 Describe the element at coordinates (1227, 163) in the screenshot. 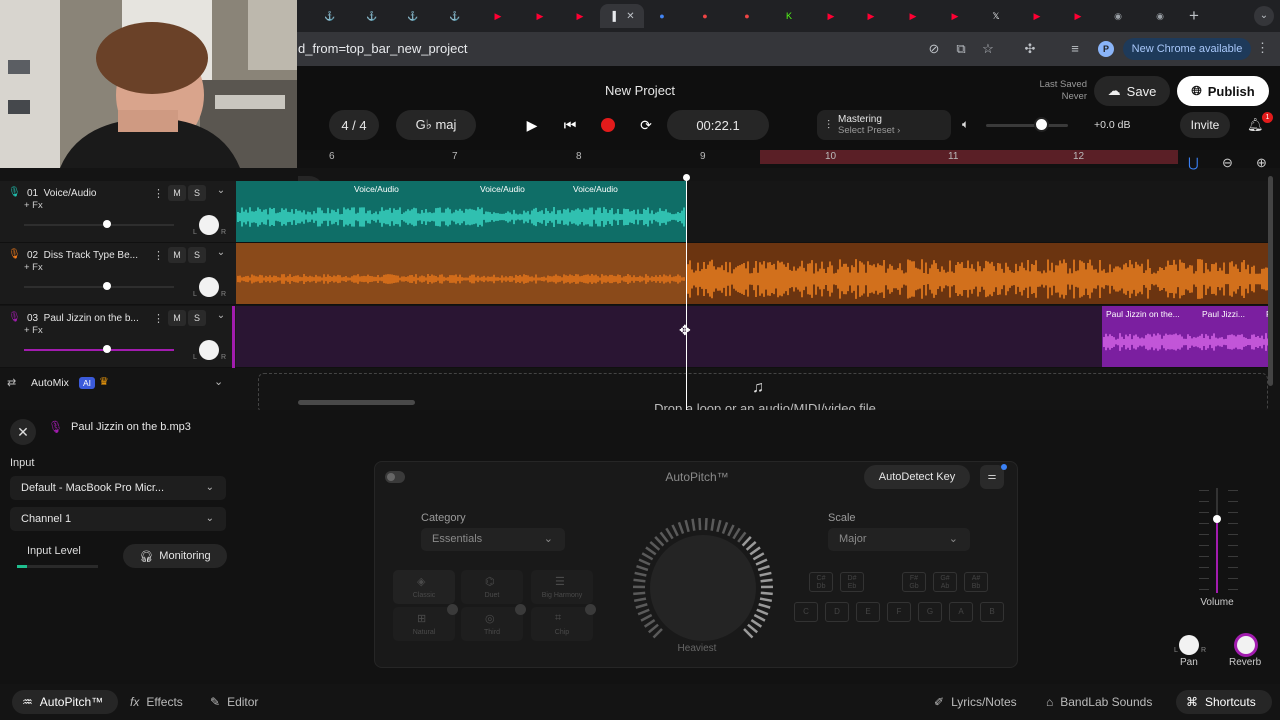

I see `zoom-out-icon: ⊖` at that location.